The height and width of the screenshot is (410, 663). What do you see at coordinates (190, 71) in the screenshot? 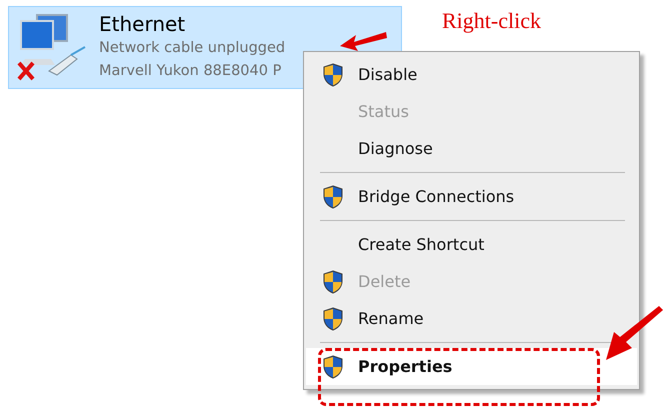
I see `adapter-device: Marvell Yukon 88E8040 P` at bounding box center [190, 71].